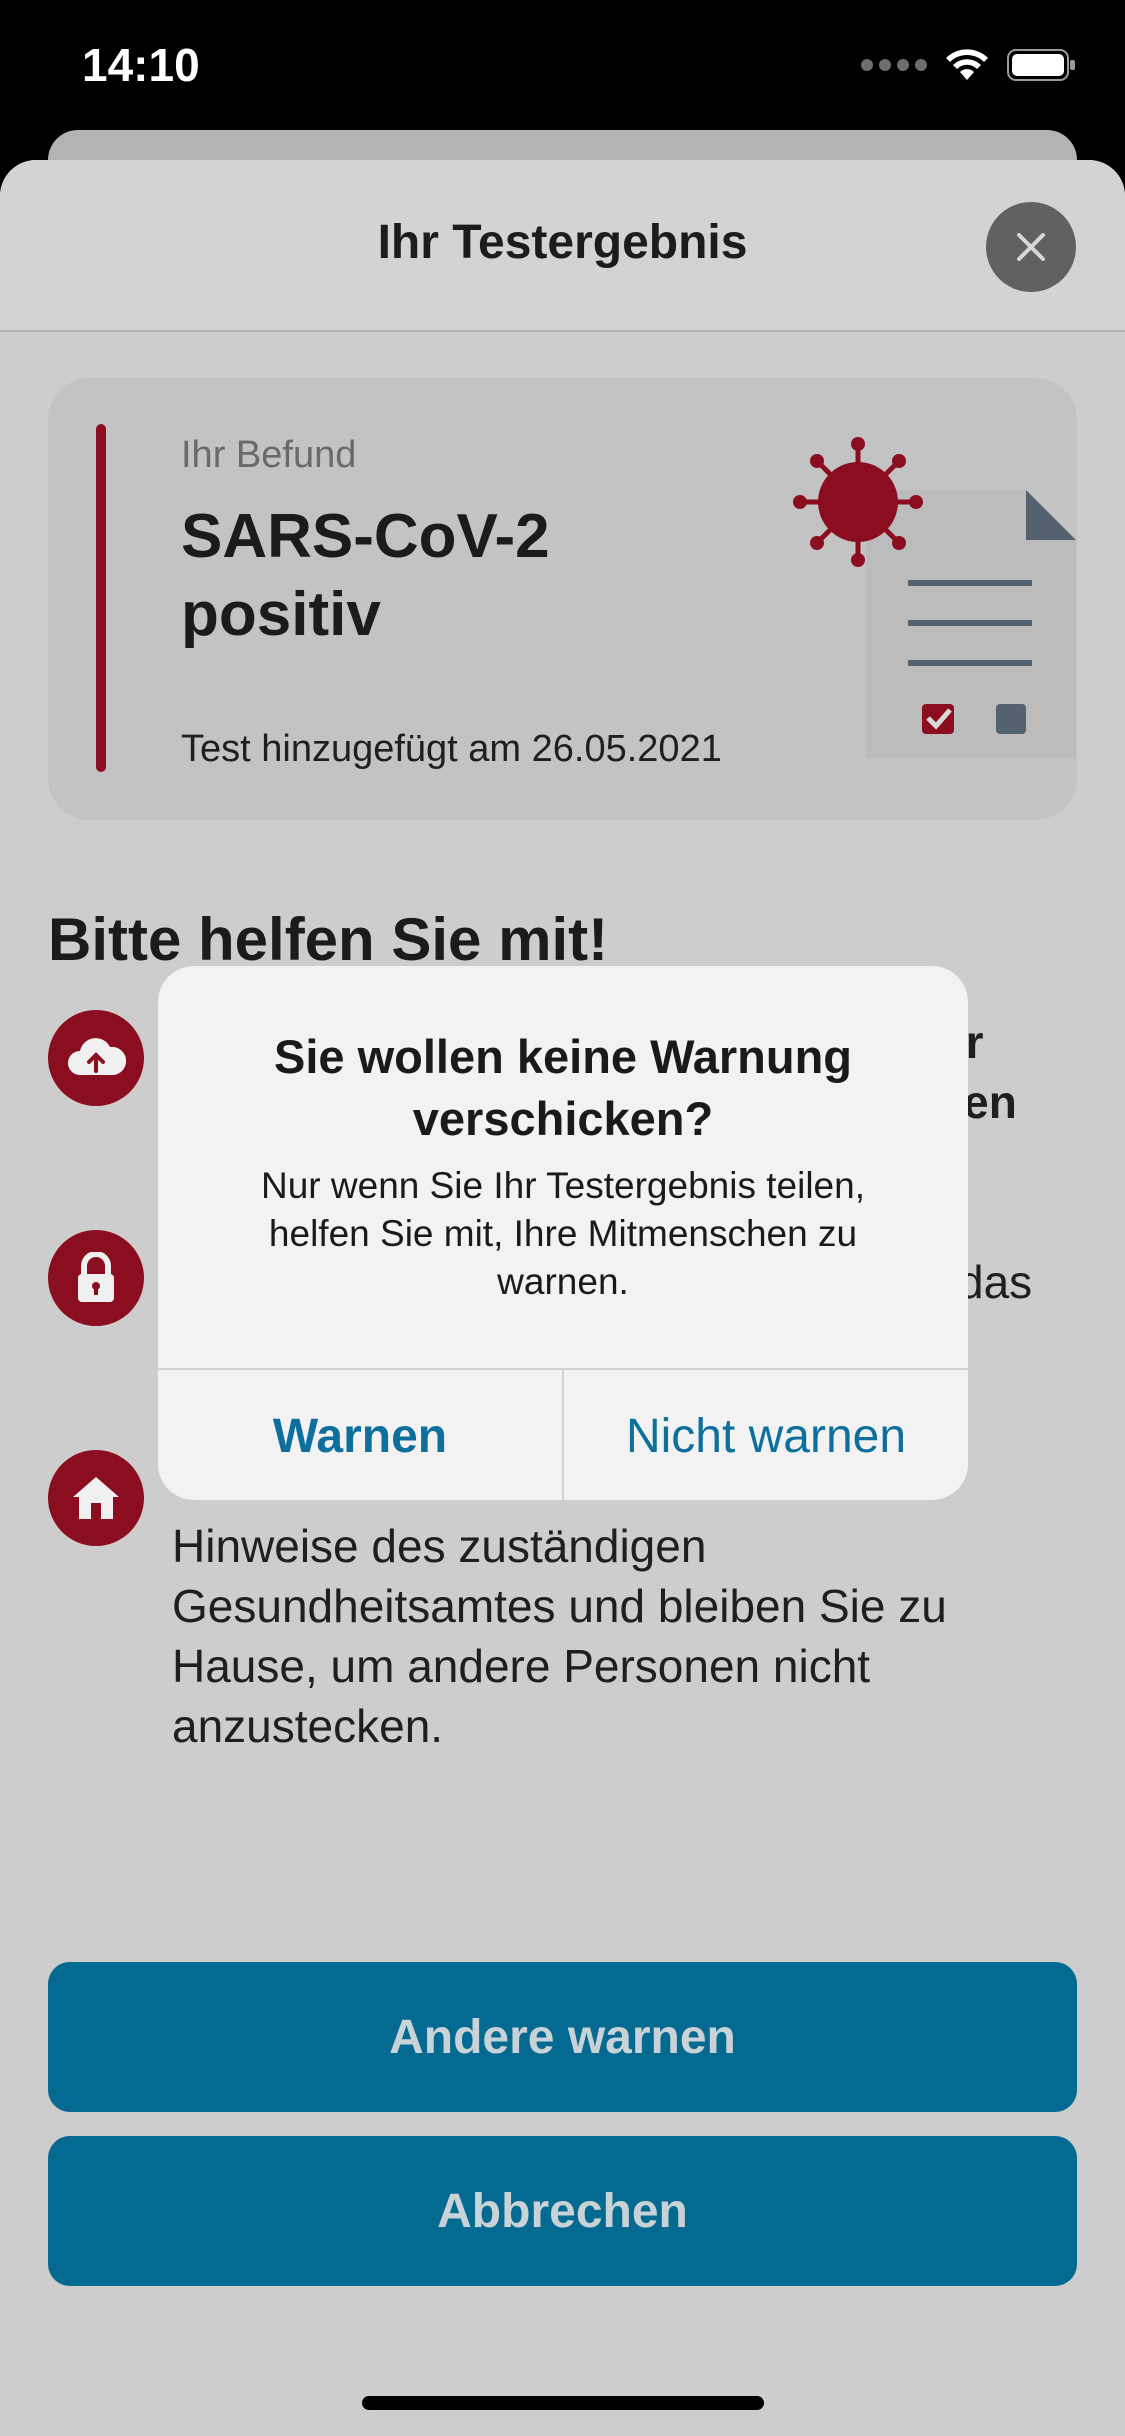 The image size is (1125, 2436). I want to click on virus-document-icon, so click(934, 597).